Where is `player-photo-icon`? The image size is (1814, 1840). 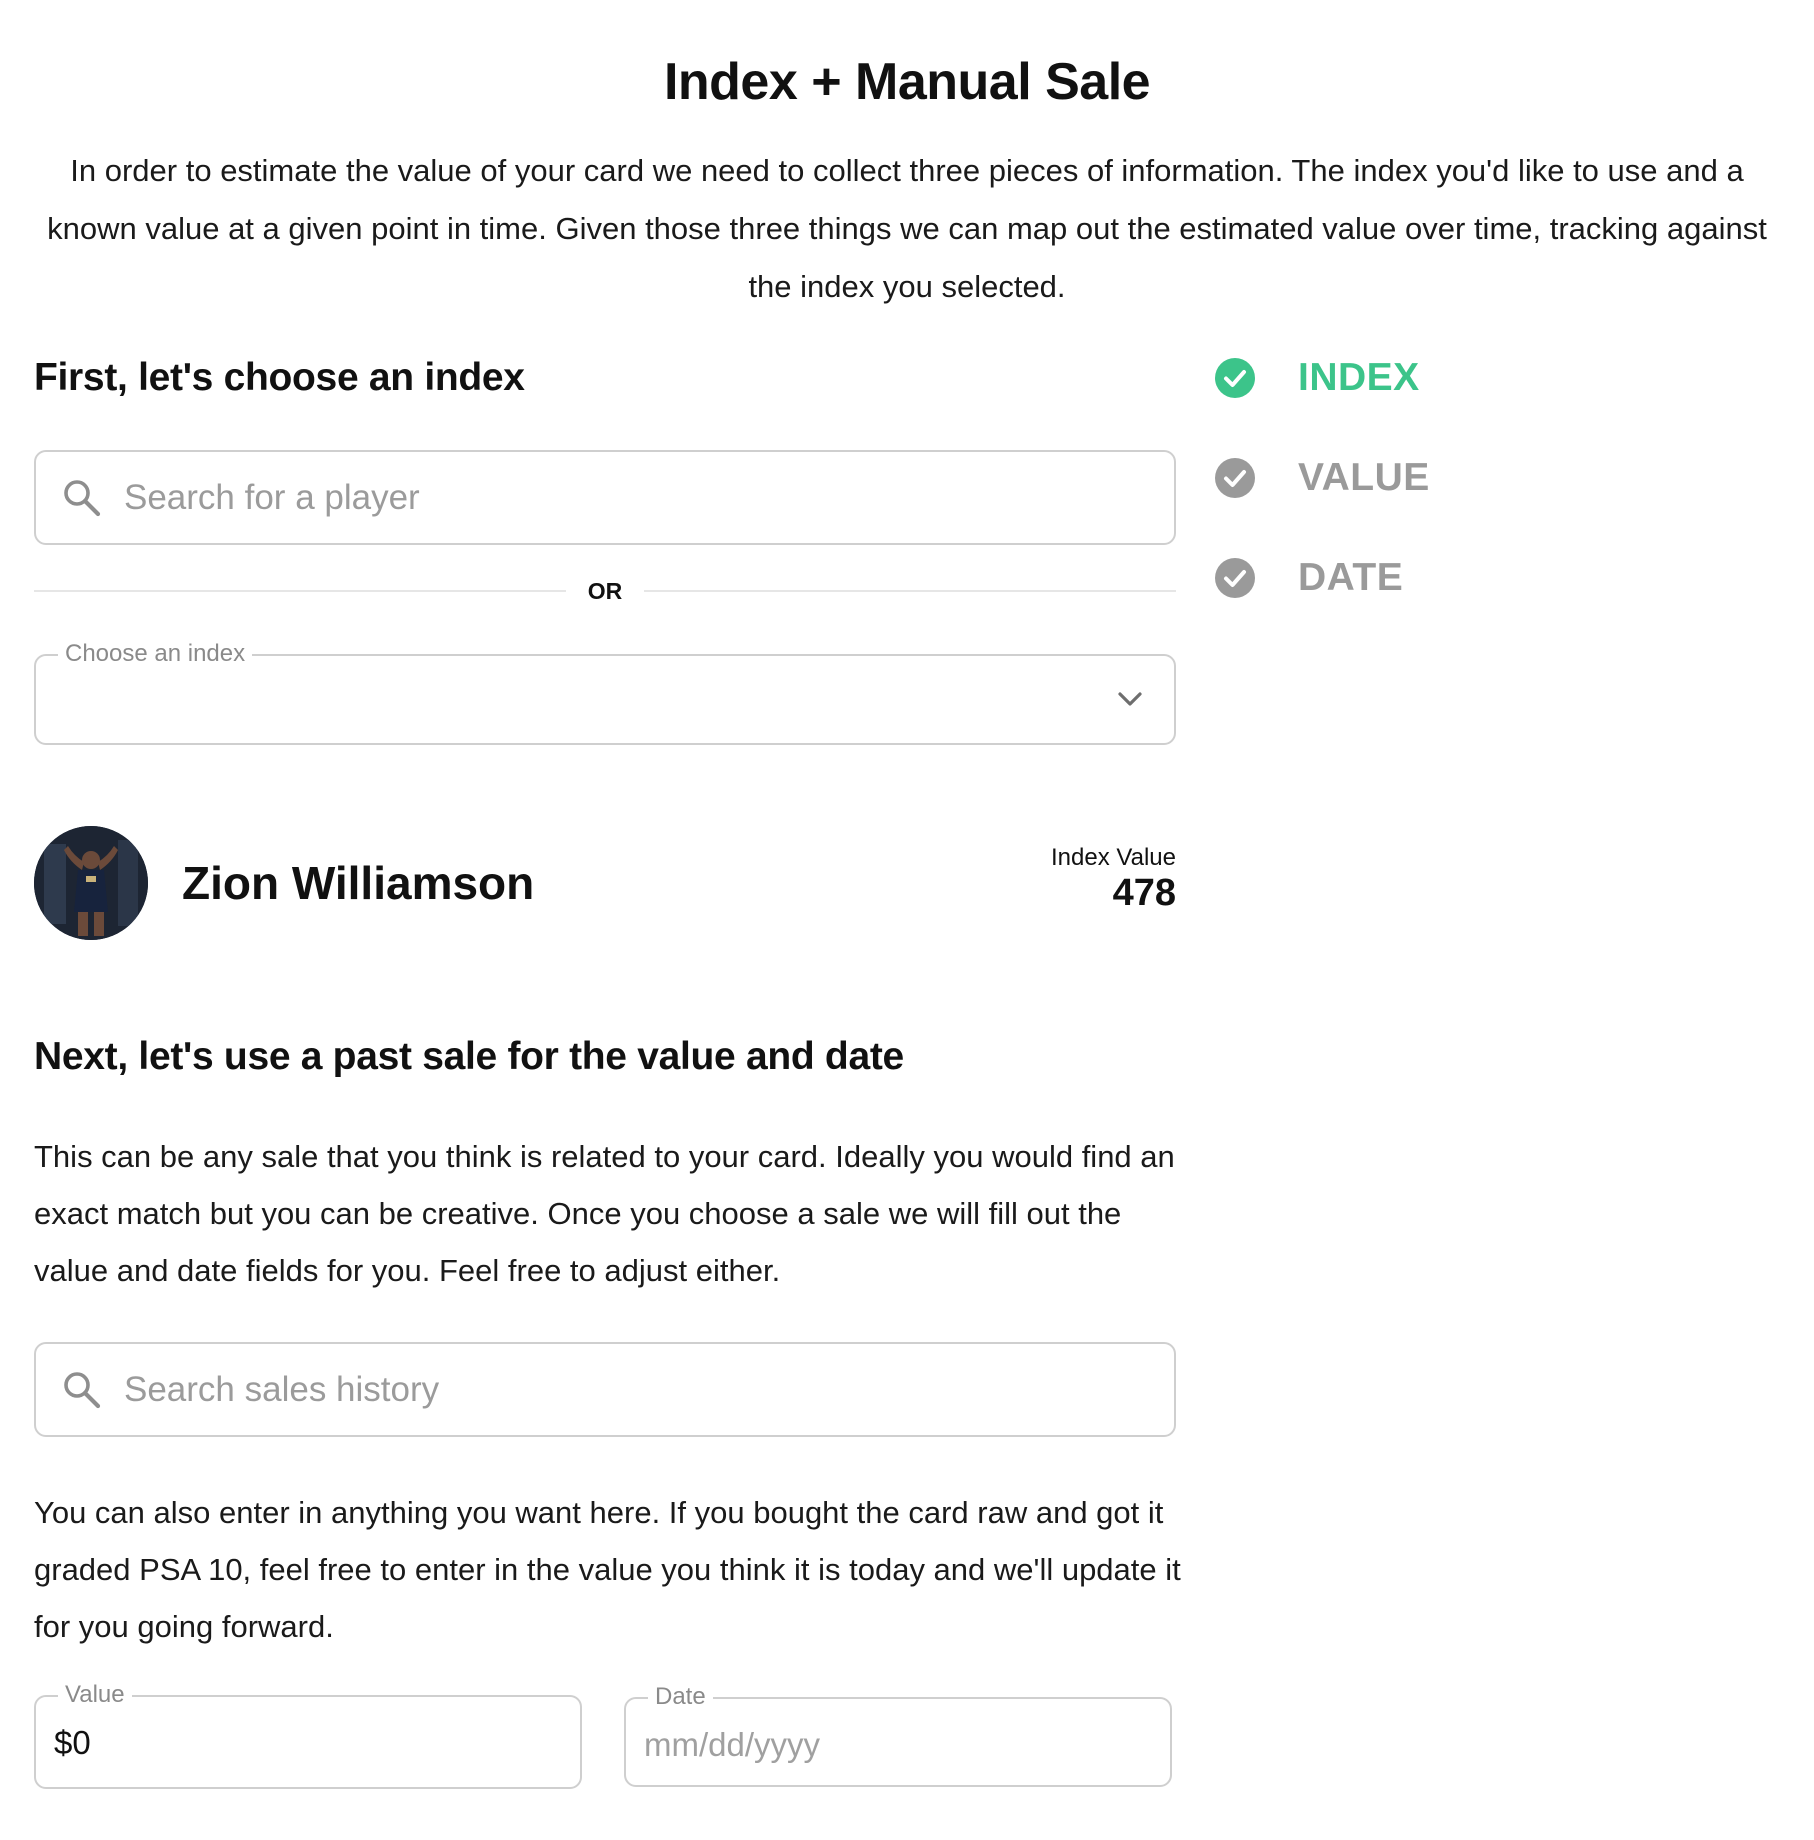 player-photo-icon is located at coordinates (91, 883).